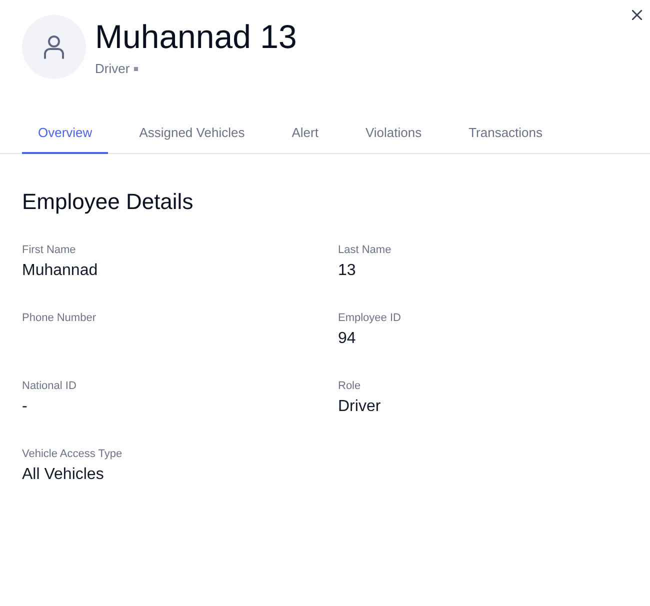 The image size is (650, 606). Describe the element at coordinates (350, 386) in the screenshot. I see `field-label: Role` at that location.